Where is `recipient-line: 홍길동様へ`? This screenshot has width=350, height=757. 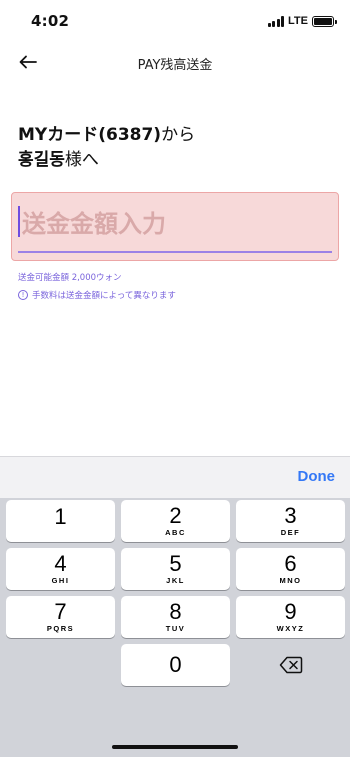 recipient-line: 홍길동様へ is located at coordinates (106, 160).